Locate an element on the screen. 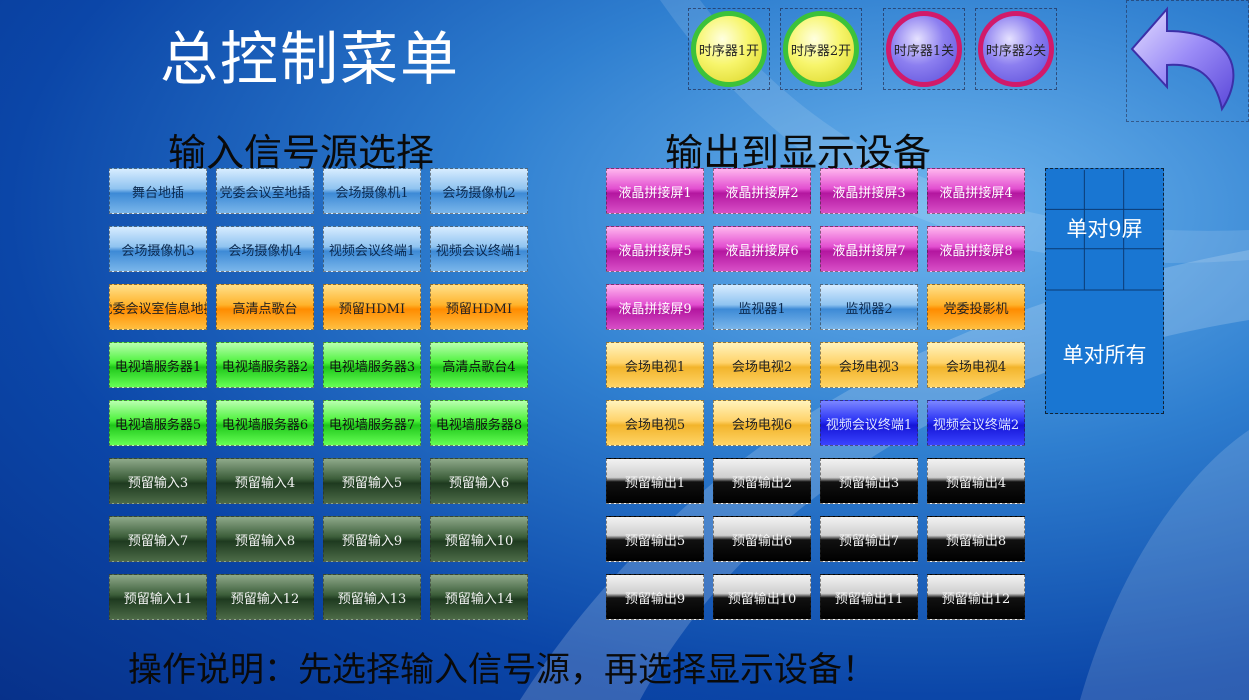 The width and height of the screenshot is (1249, 700). single-9-screens-button: 单对9屏 is located at coordinates (1104, 228).